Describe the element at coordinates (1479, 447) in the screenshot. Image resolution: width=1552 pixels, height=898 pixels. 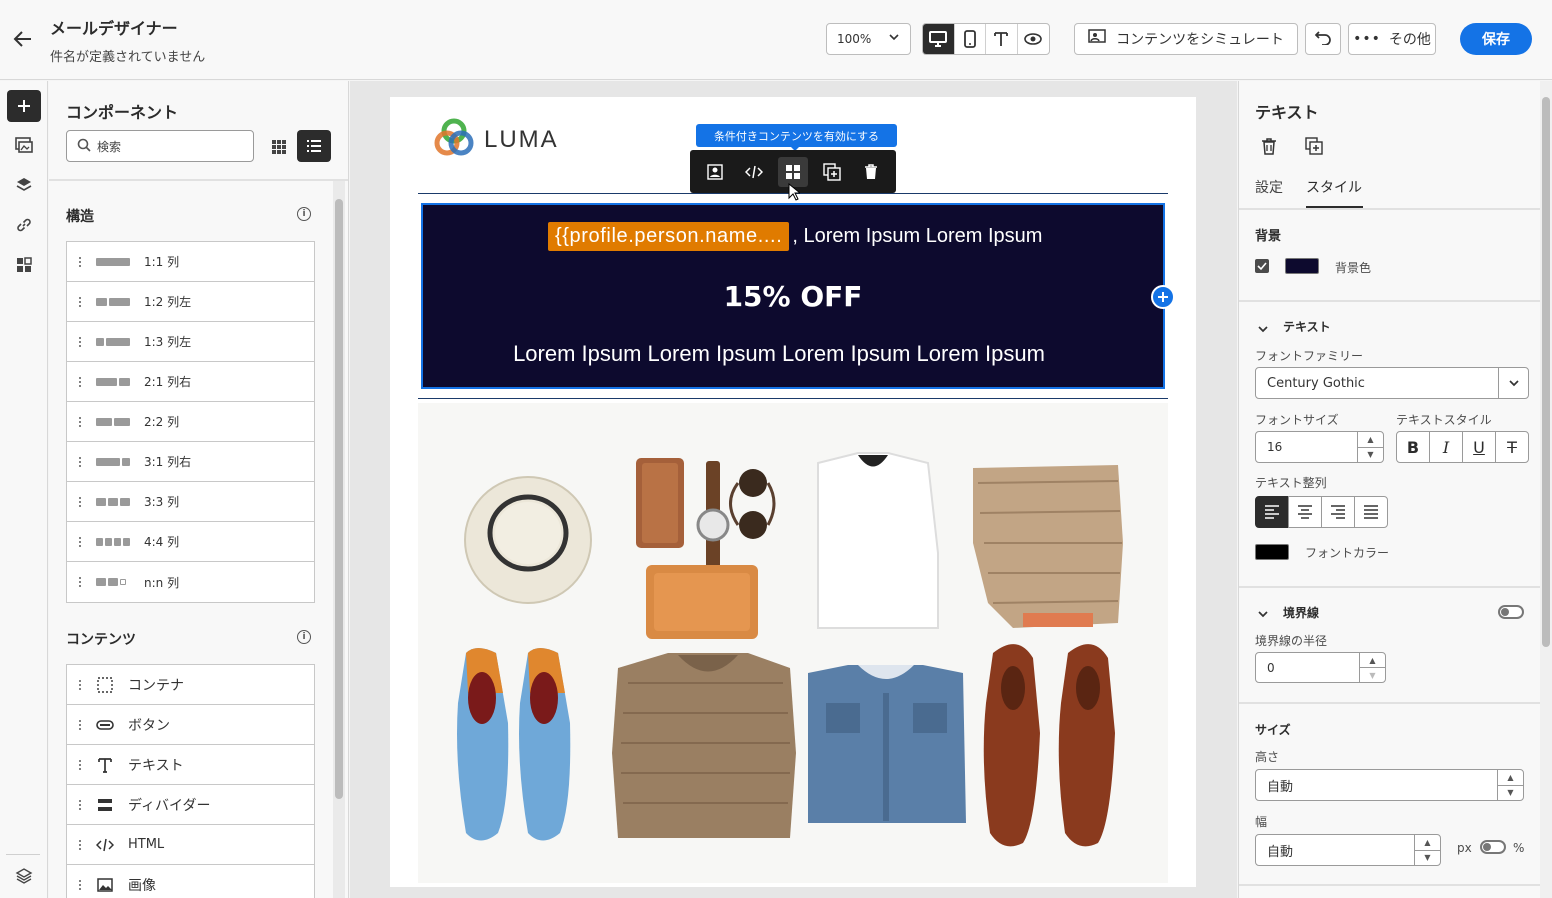
I see `underline-button: U` at that location.